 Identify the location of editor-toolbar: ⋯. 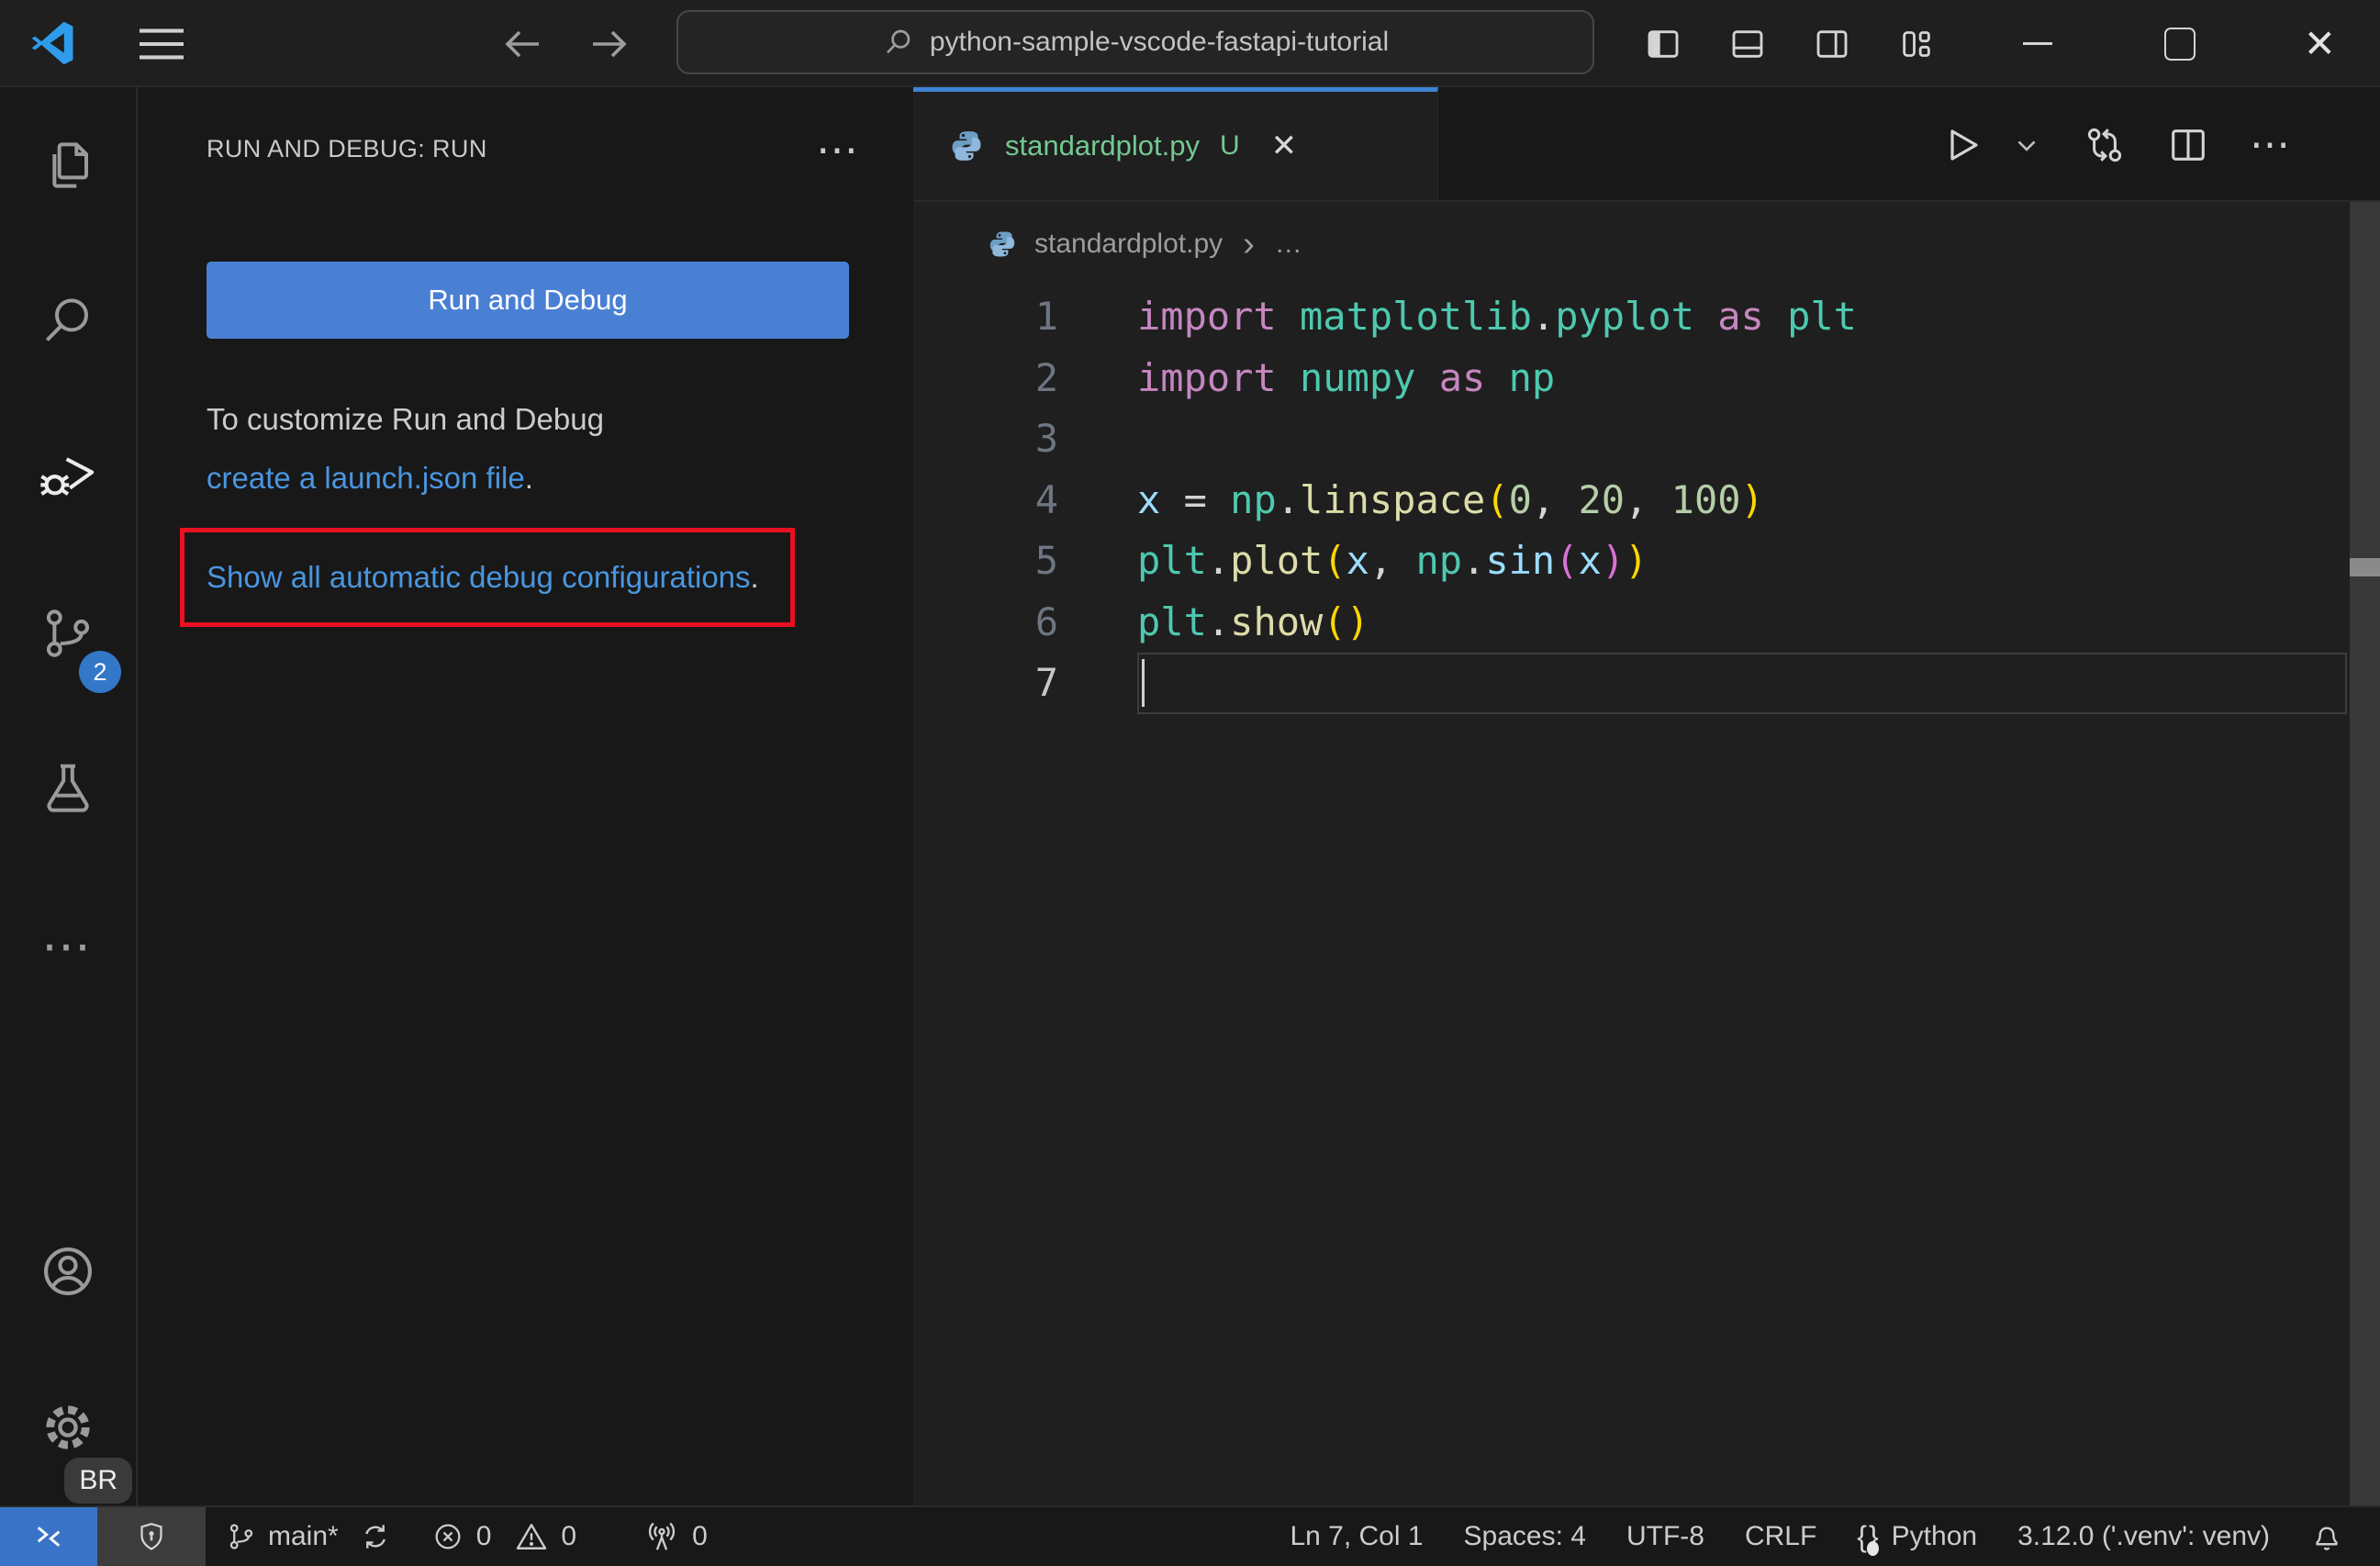
(2159, 144).